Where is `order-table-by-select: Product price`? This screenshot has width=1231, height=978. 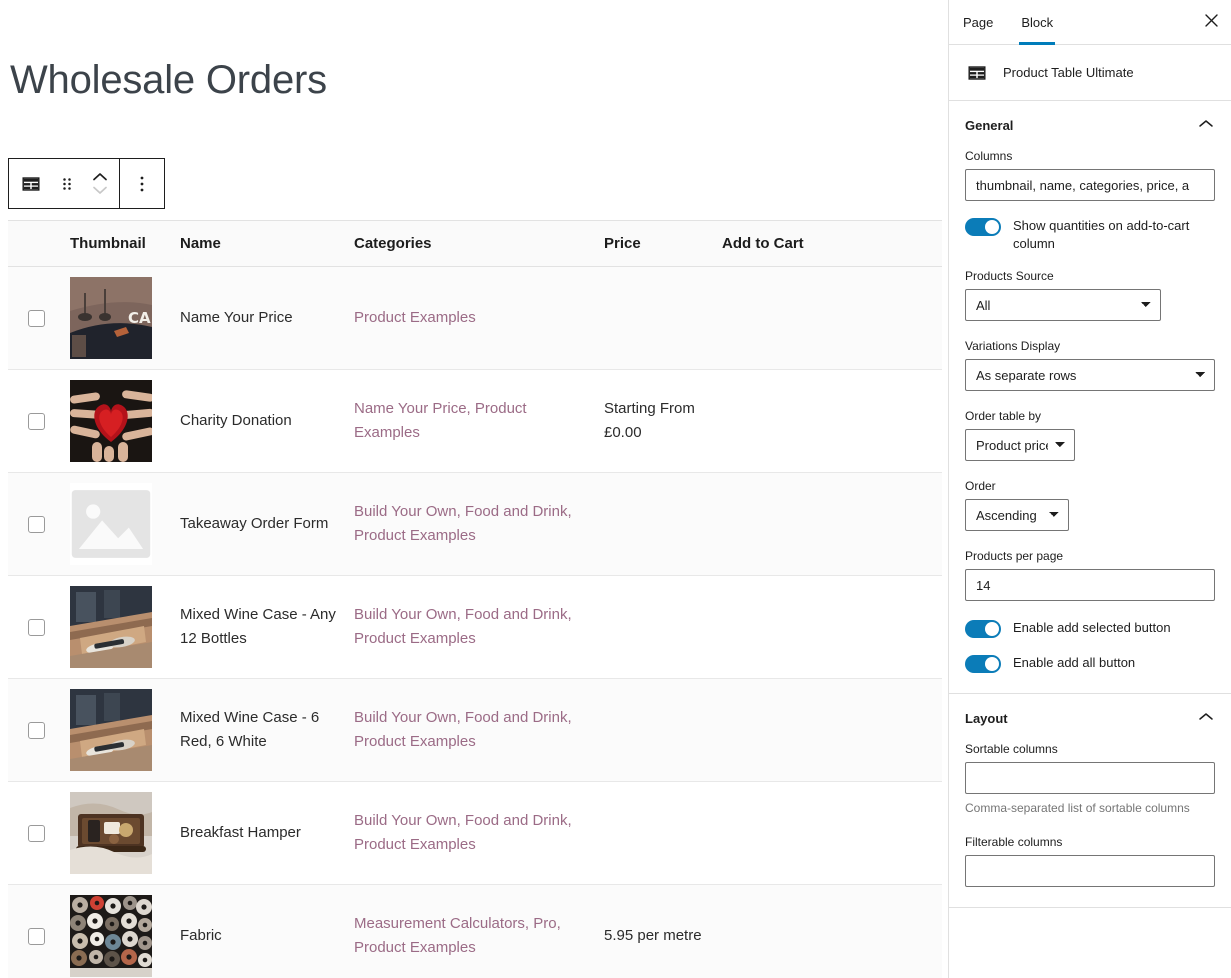
order-table-by-select: Product price is located at coordinates (1020, 445).